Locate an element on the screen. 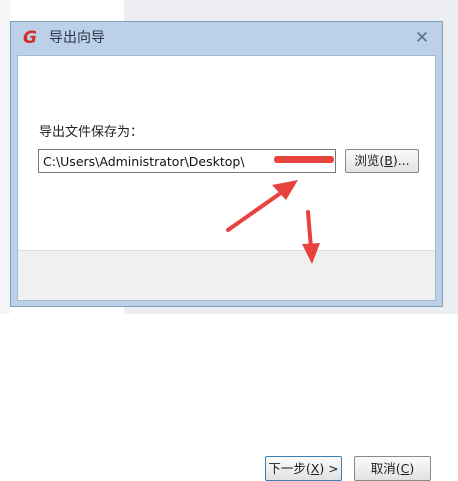 The image size is (458, 481). annotation-arrows is located at coordinates (273, 222).